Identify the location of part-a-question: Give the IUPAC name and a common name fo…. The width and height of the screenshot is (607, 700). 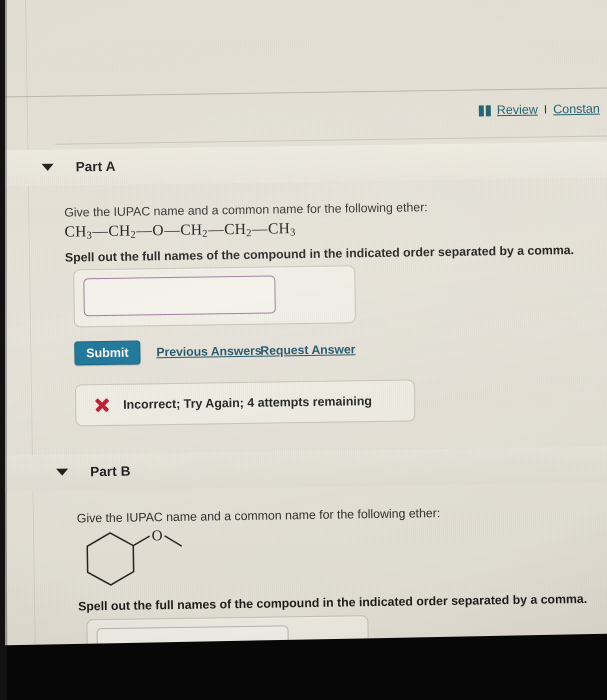
(246, 210).